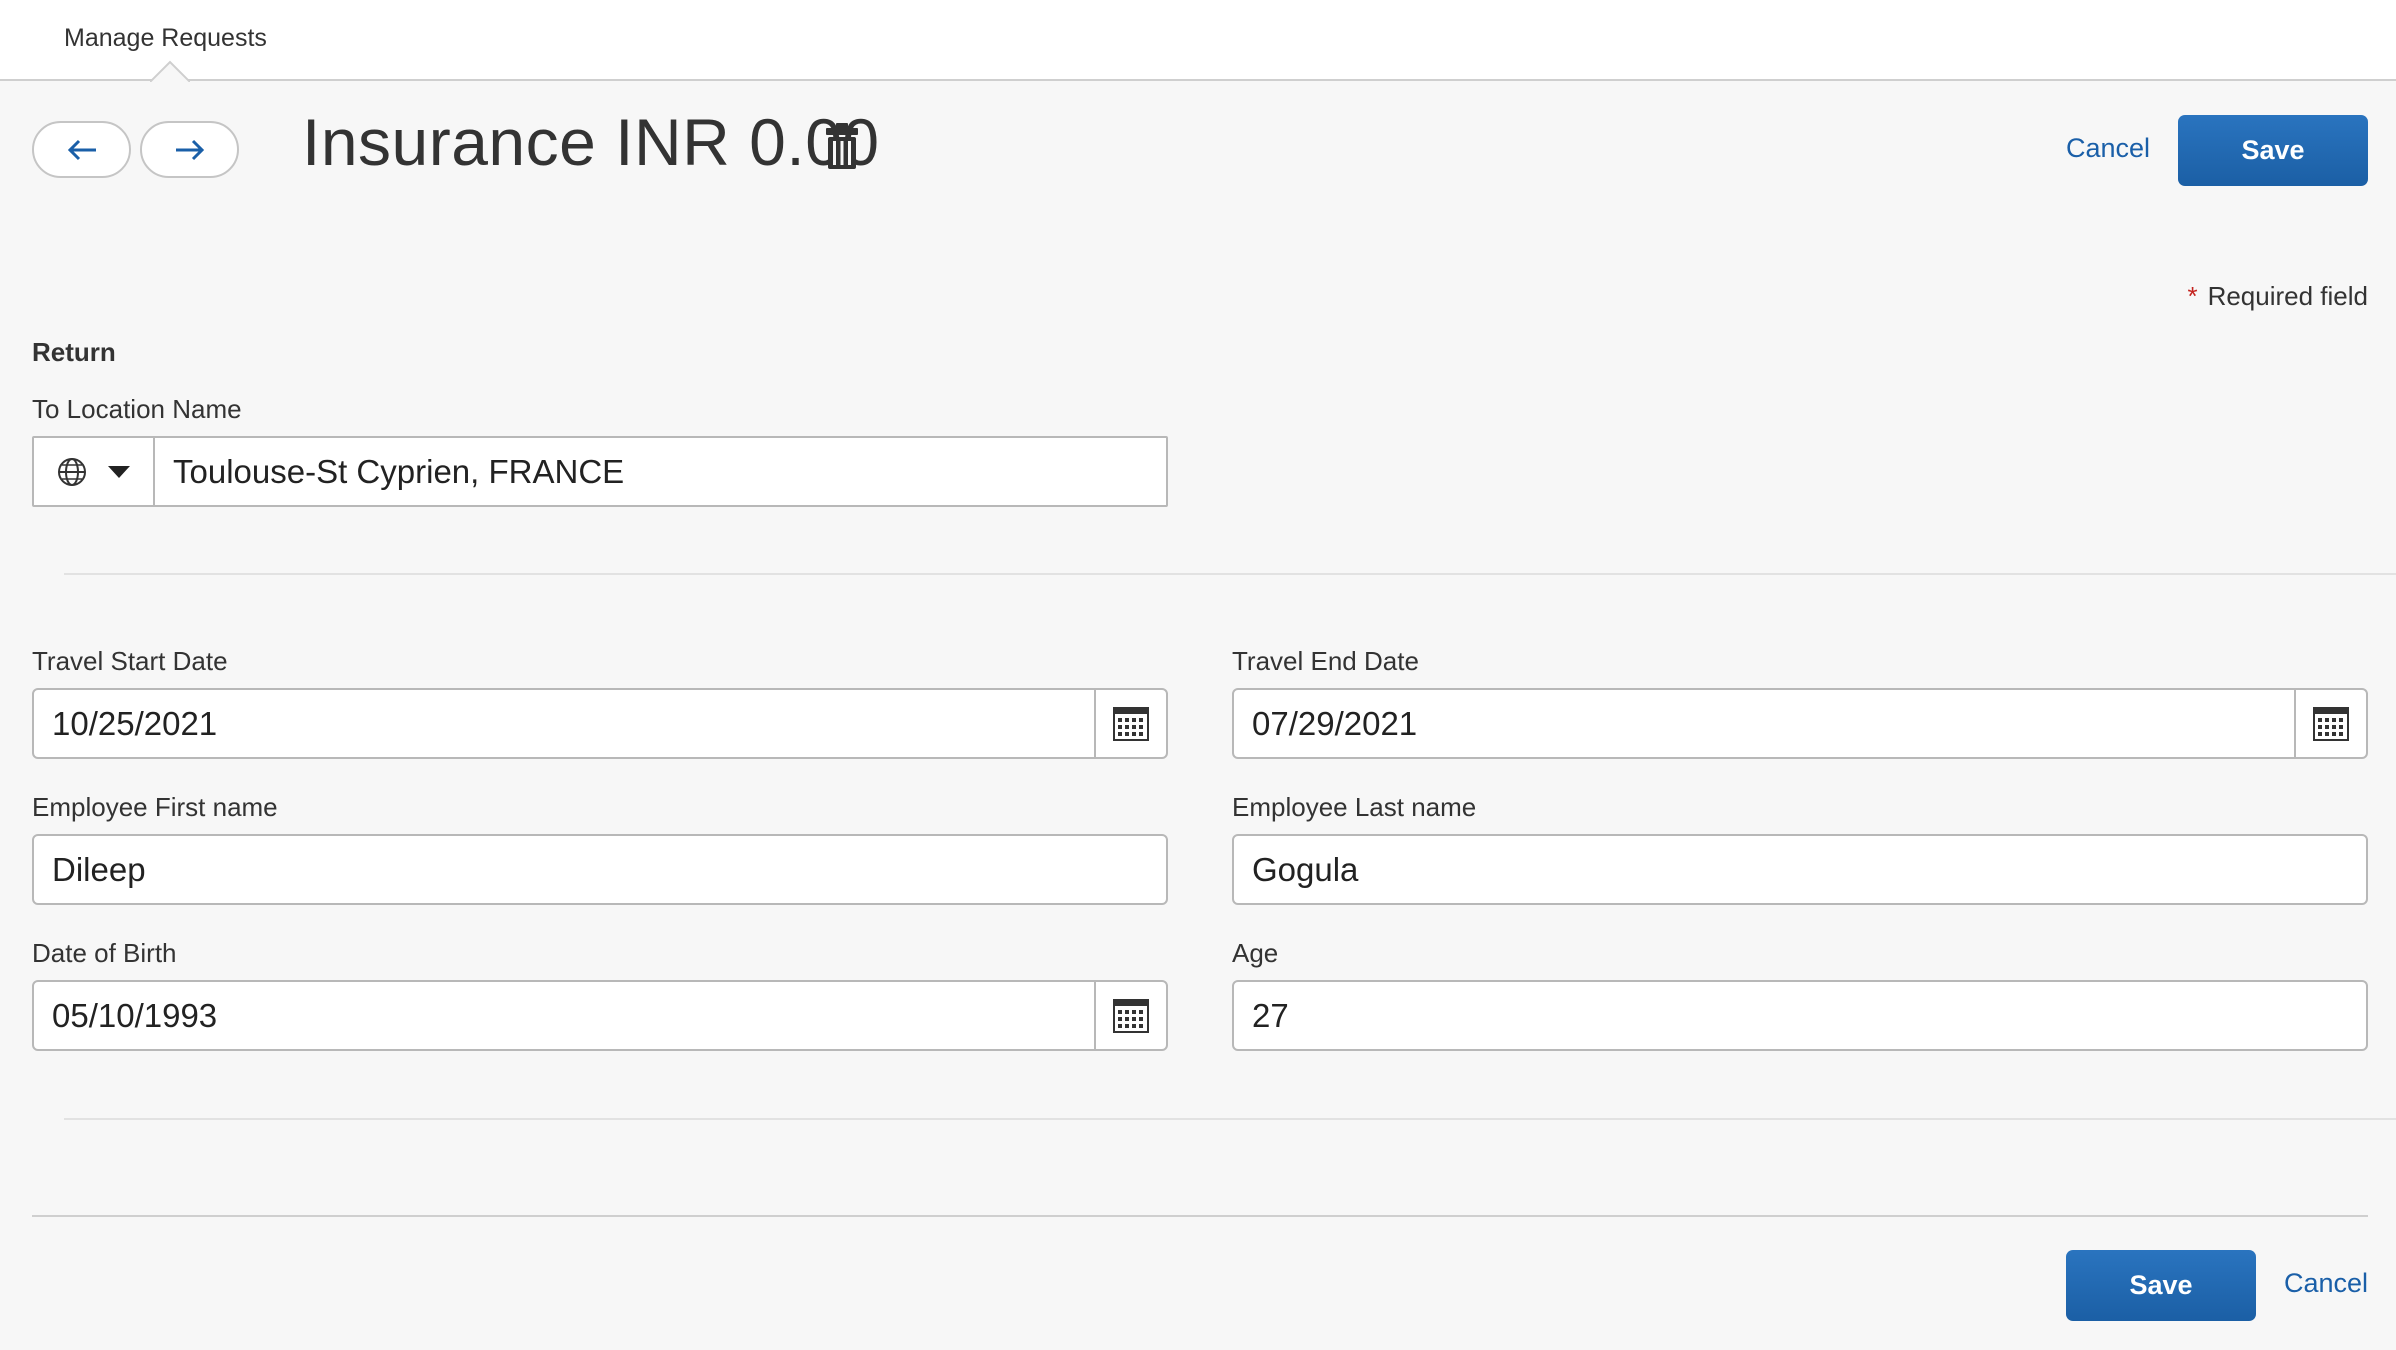 This screenshot has height=1350, width=2396. Describe the element at coordinates (155, 807) in the screenshot. I see `first-name-label: Employee First name` at that location.